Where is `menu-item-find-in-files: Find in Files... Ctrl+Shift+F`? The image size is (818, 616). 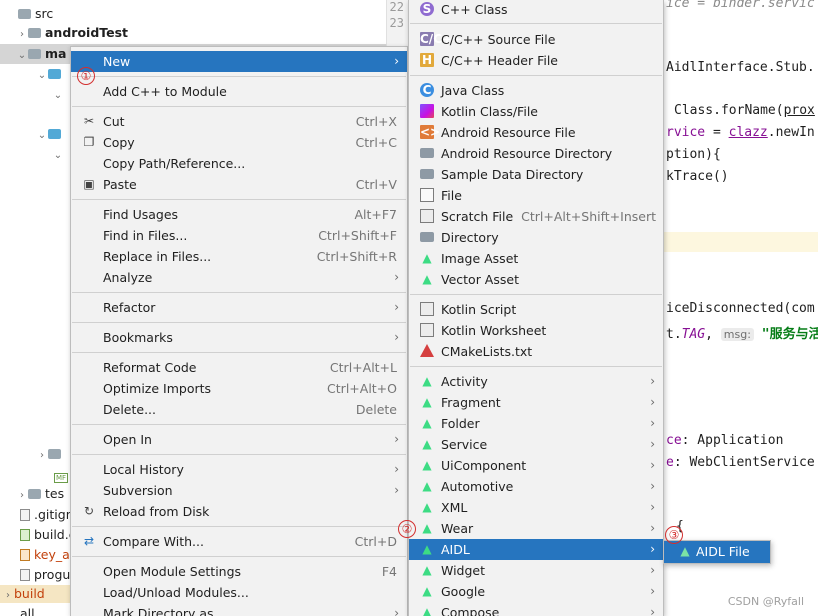 menu-item-find-in-files: Find in Files... Ctrl+Shift+F is located at coordinates (239, 235).